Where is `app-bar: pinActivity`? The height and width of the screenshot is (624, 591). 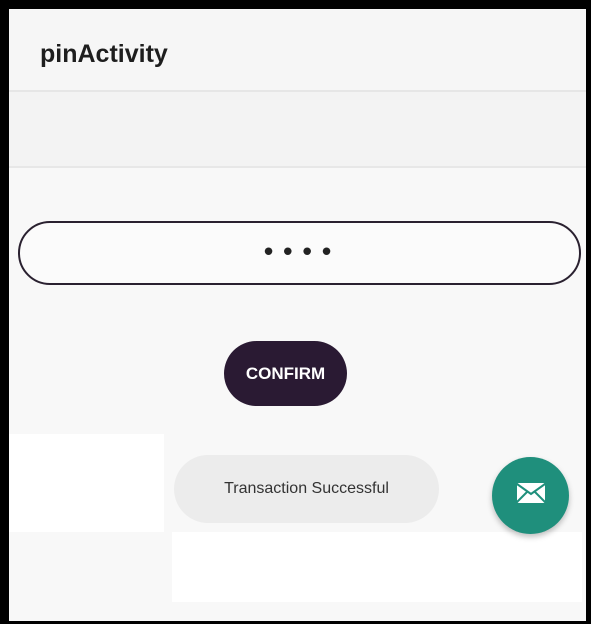
app-bar: pinActivity is located at coordinates (297, 50).